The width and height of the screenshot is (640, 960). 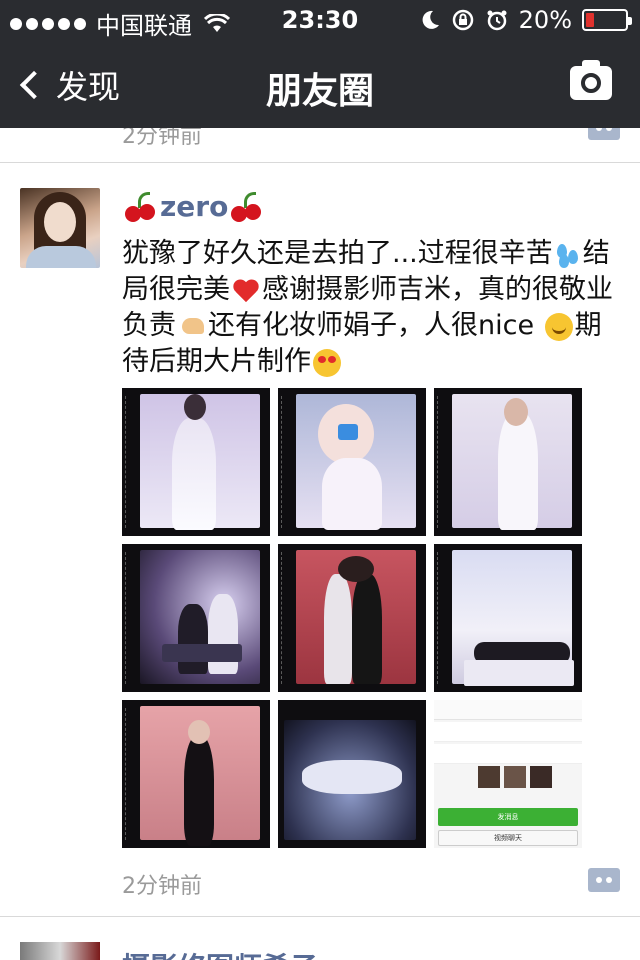 I want to click on heart-eyes-face-icon, so click(x=327, y=362).